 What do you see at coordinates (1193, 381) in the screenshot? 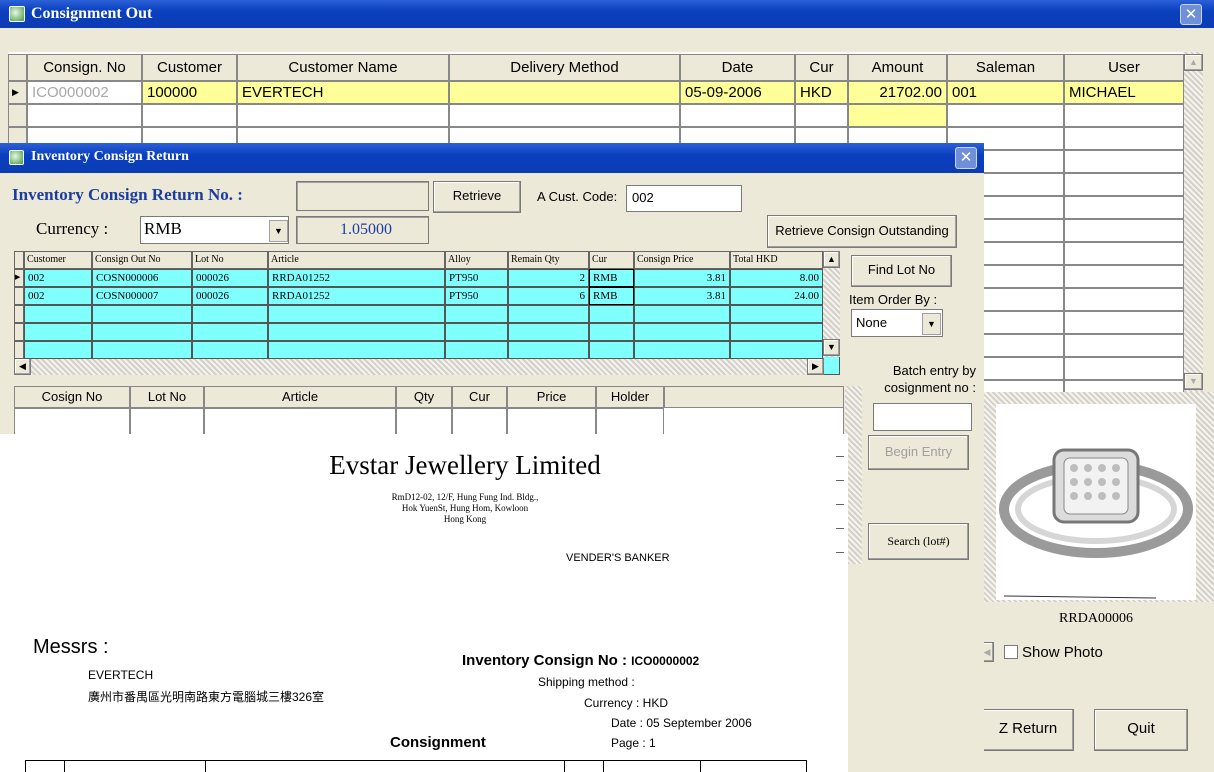
I see `main-scroll-down-button: ▼` at bounding box center [1193, 381].